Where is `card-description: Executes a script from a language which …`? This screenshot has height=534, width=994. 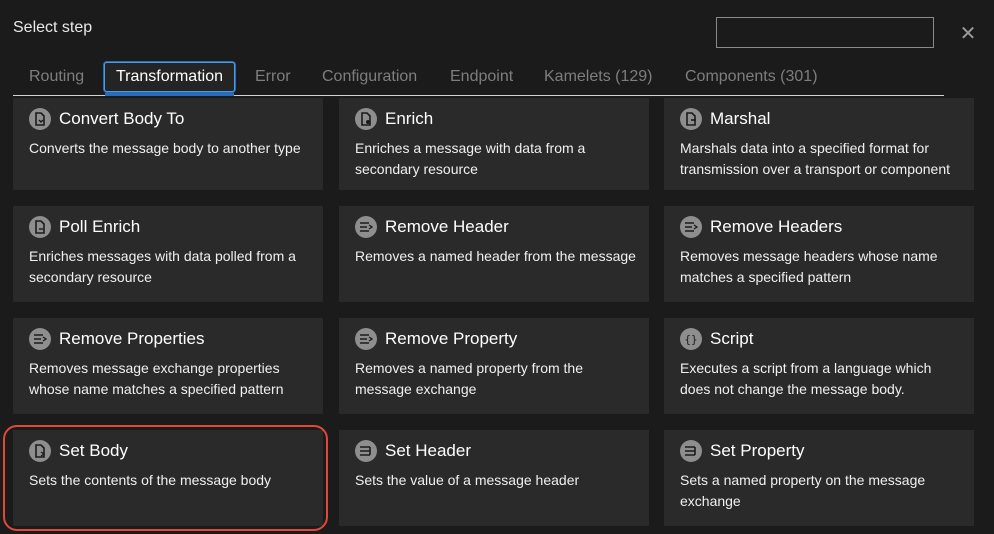
card-description: Executes a script from a language which … is located at coordinates (806, 378).